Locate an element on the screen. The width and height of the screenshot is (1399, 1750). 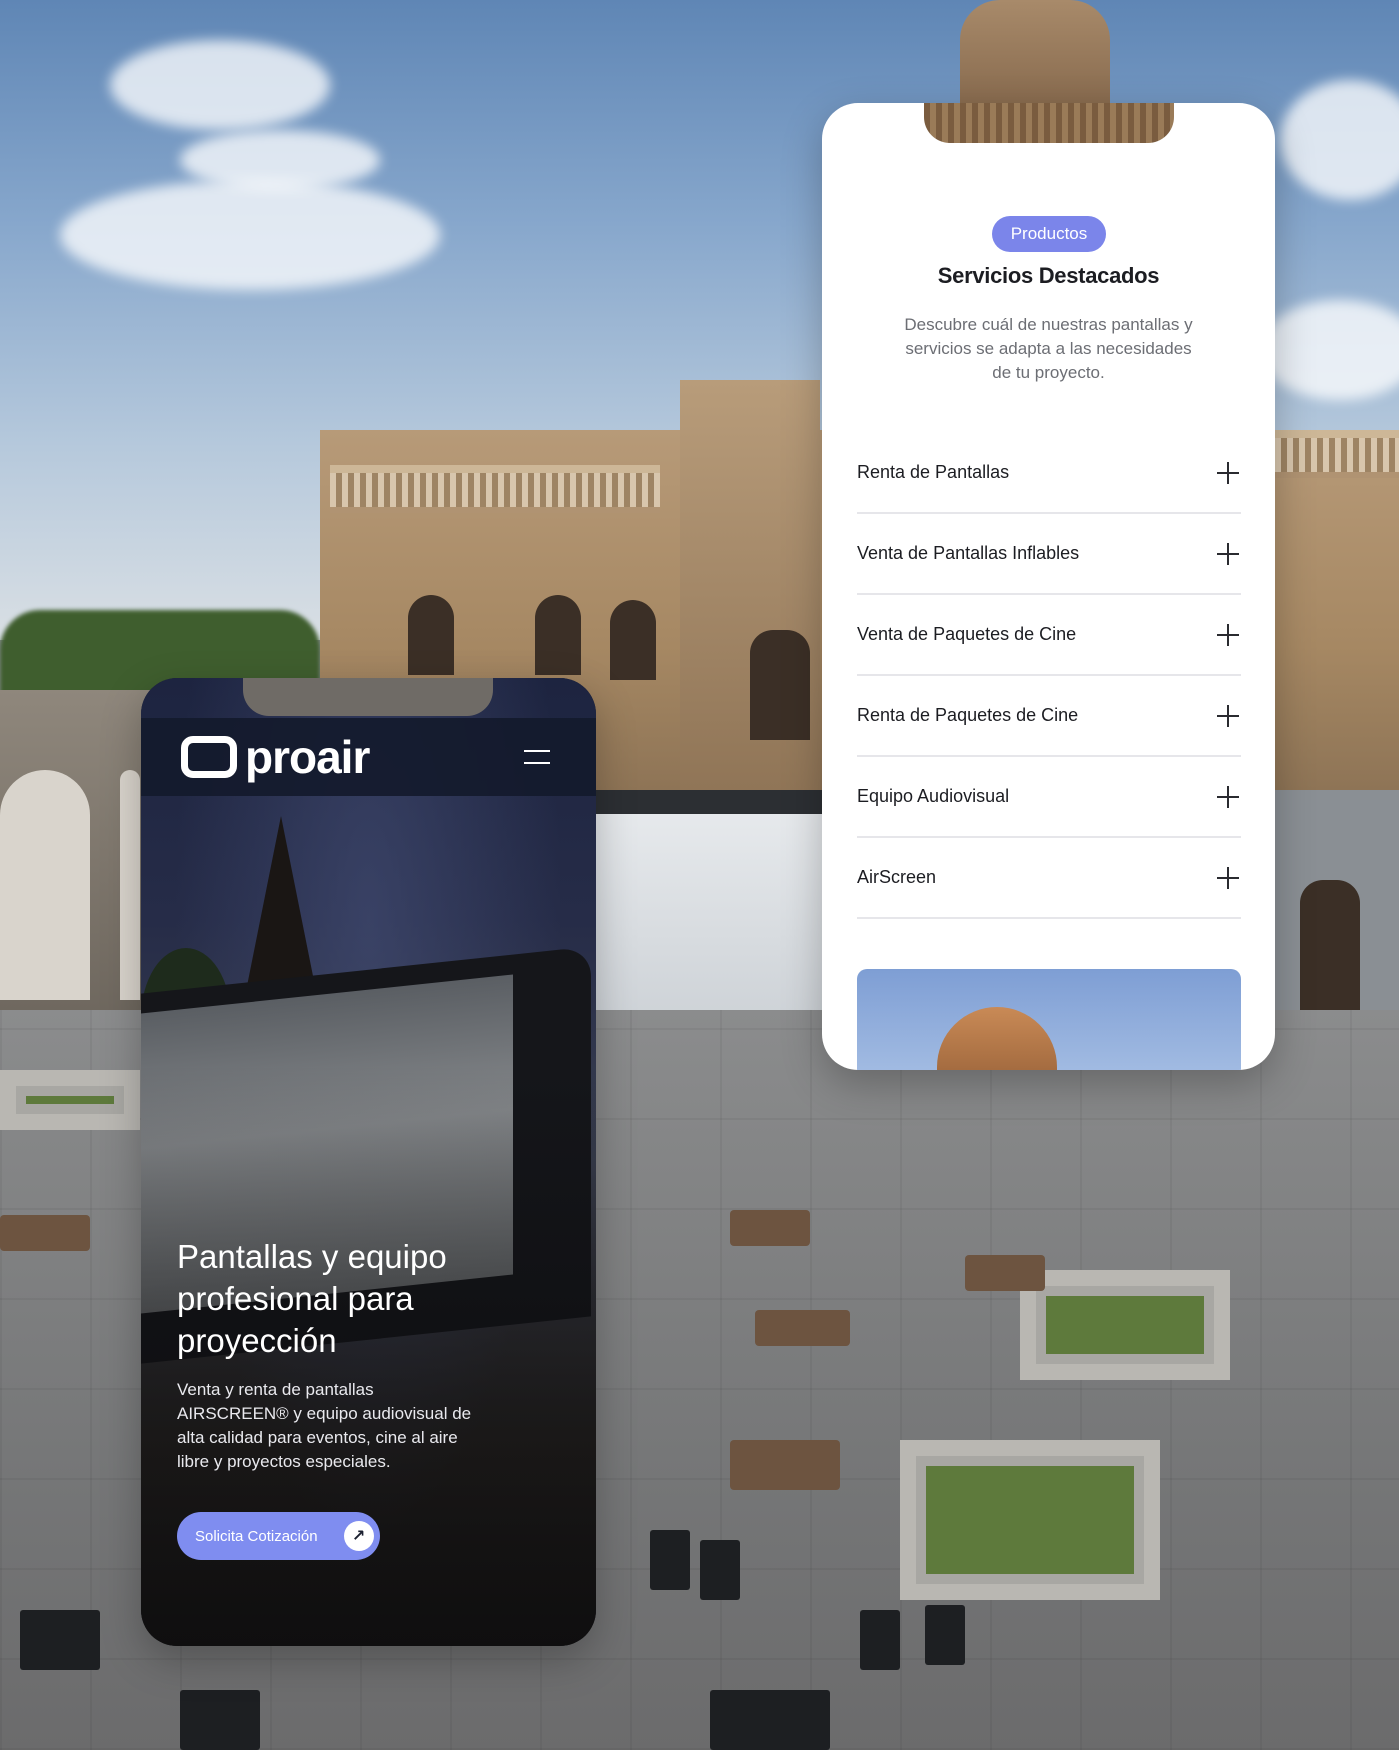
service-preview-image is located at coordinates (1049, 1019).